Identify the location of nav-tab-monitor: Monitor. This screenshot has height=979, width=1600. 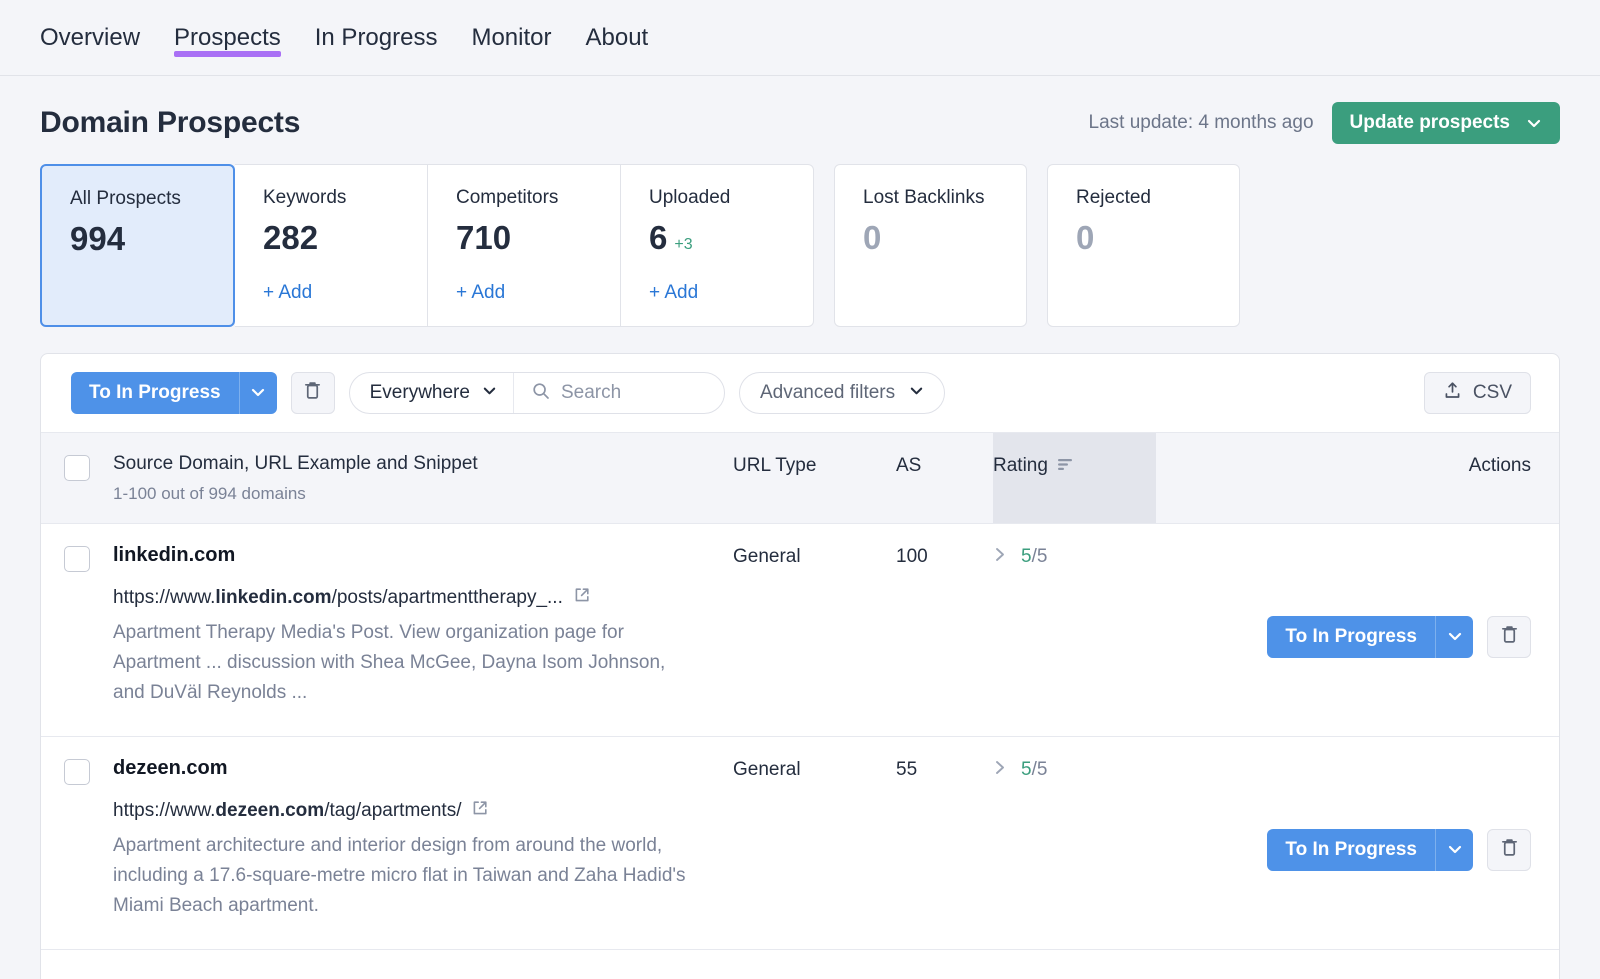
(511, 38).